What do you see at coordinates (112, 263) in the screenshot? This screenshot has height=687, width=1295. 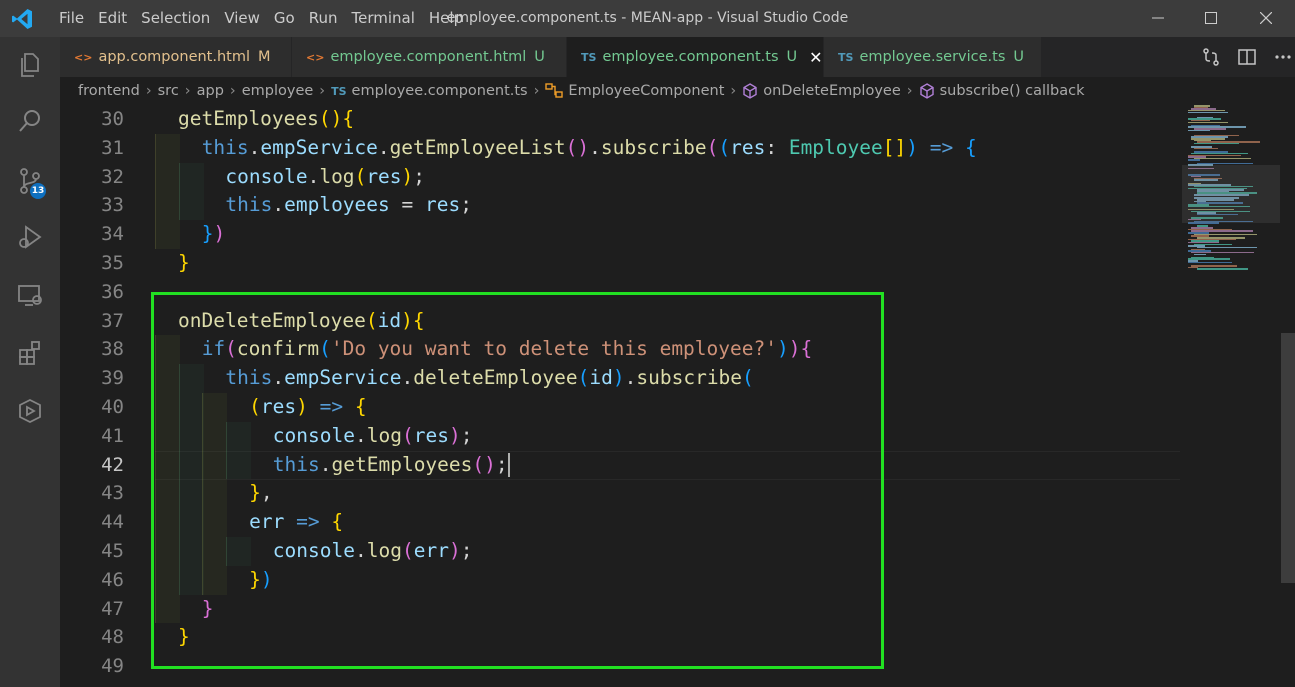 I see `line-number: 35` at bounding box center [112, 263].